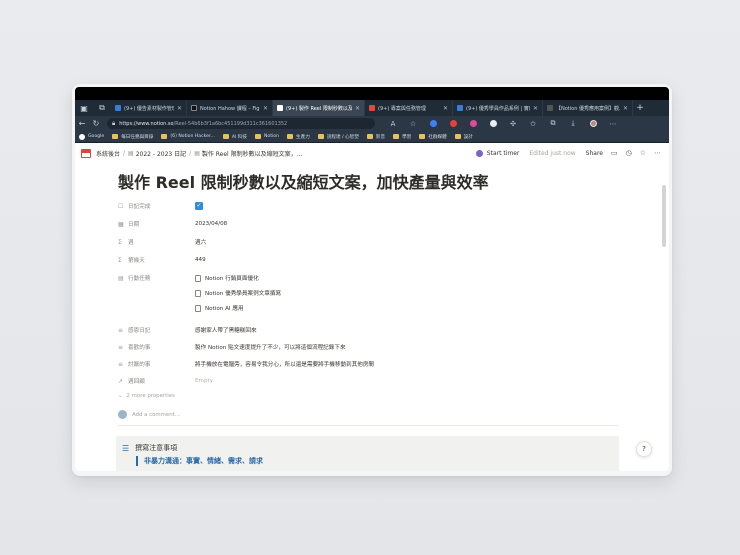  What do you see at coordinates (402, 137) in the screenshot?
I see `bookmark-folder: 學習` at bounding box center [402, 137].